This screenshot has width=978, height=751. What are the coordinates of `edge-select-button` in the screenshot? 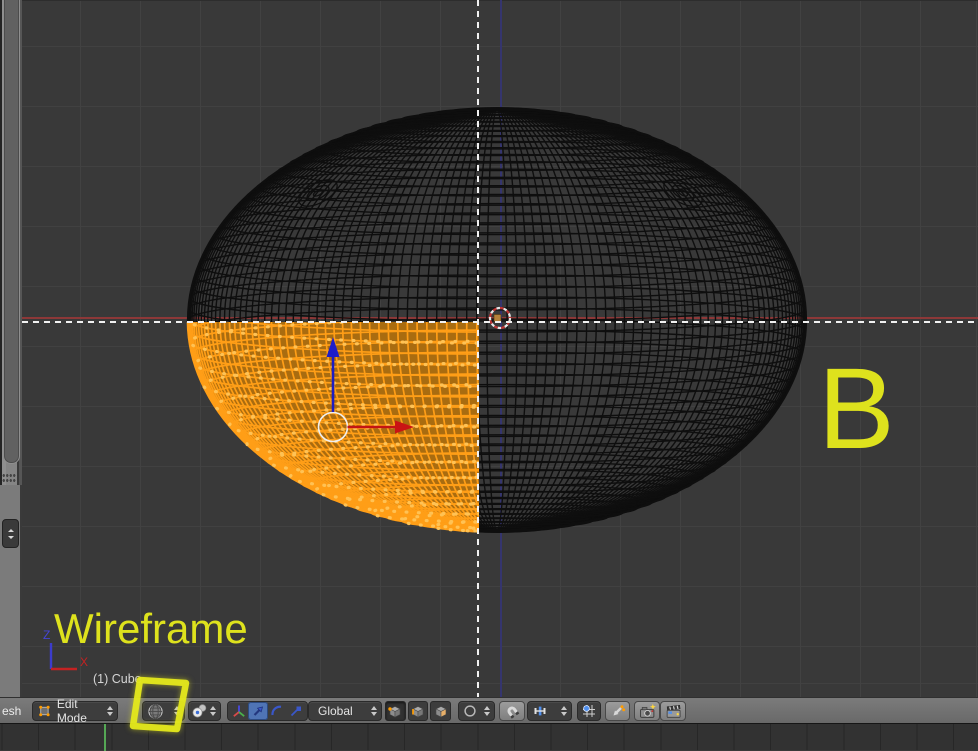 It's located at (418, 711).